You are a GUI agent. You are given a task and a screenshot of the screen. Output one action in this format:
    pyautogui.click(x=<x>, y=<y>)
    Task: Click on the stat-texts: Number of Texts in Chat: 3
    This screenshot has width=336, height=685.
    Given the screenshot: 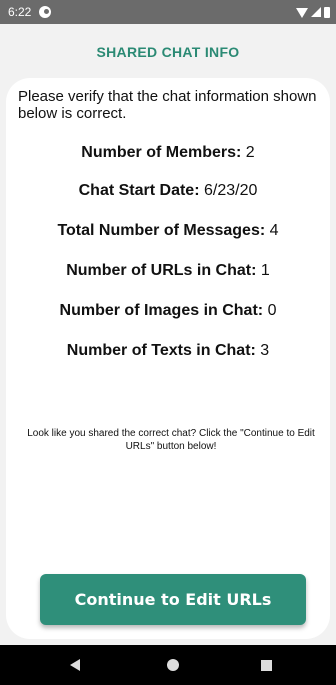 What is the action you would take?
    pyautogui.click(x=168, y=351)
    